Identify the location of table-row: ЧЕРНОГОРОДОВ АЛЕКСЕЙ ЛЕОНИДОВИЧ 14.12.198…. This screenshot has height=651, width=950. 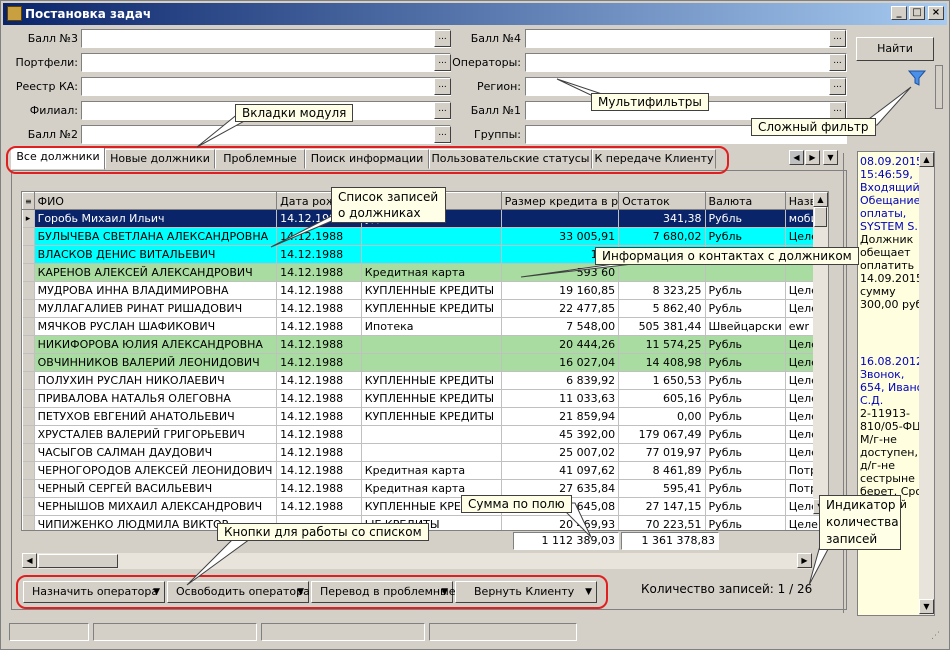
(425, 470).